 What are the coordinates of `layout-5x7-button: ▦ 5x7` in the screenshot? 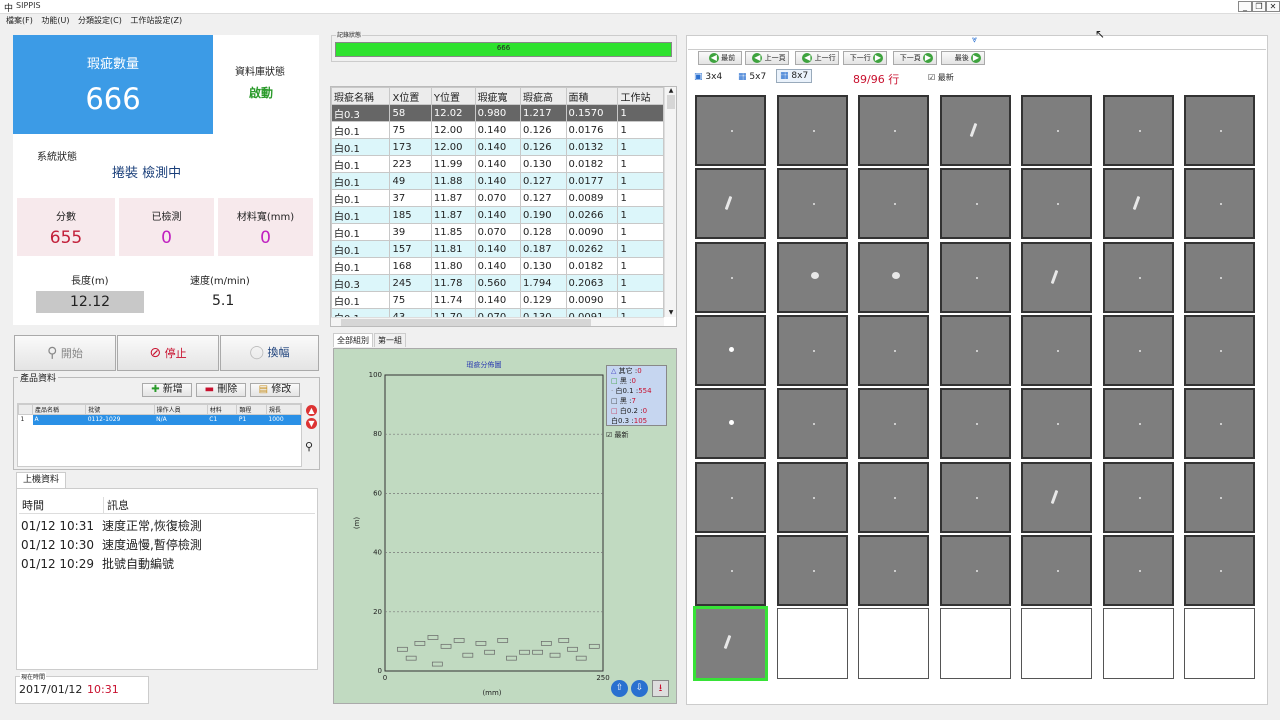 It's located at (752, 77).